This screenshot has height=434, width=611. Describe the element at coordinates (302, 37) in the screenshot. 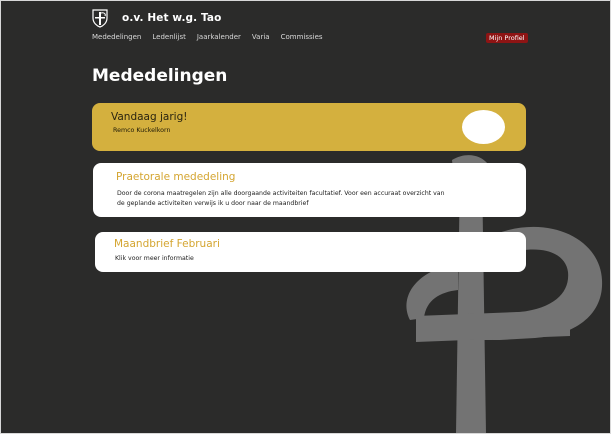

I see `nav-item-commissies: Commissies` at that location.